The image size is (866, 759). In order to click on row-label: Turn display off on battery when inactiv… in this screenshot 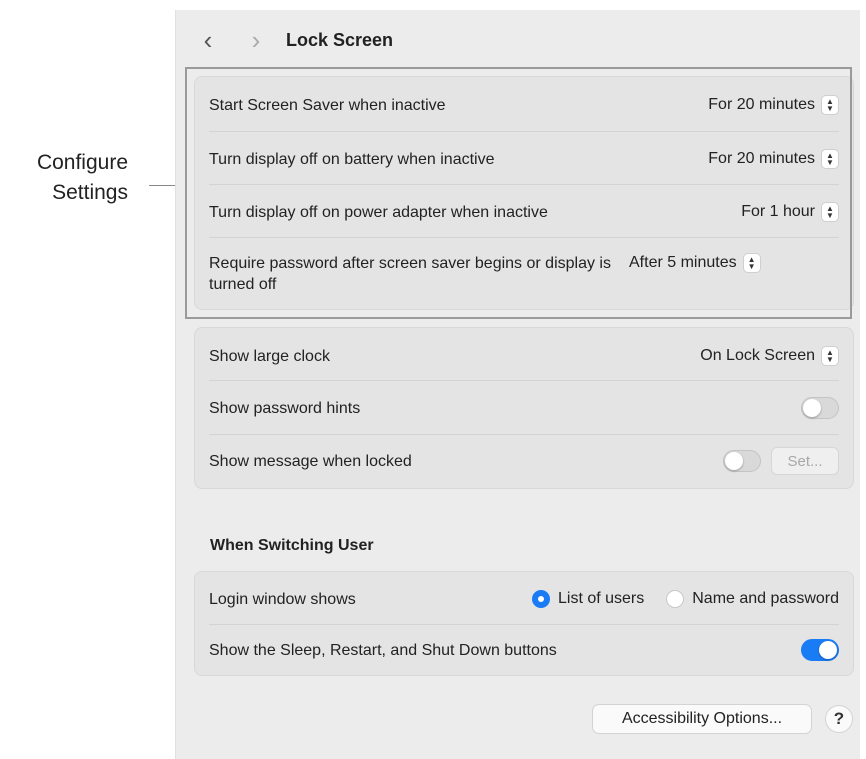, I will do `click(352, 159)`.